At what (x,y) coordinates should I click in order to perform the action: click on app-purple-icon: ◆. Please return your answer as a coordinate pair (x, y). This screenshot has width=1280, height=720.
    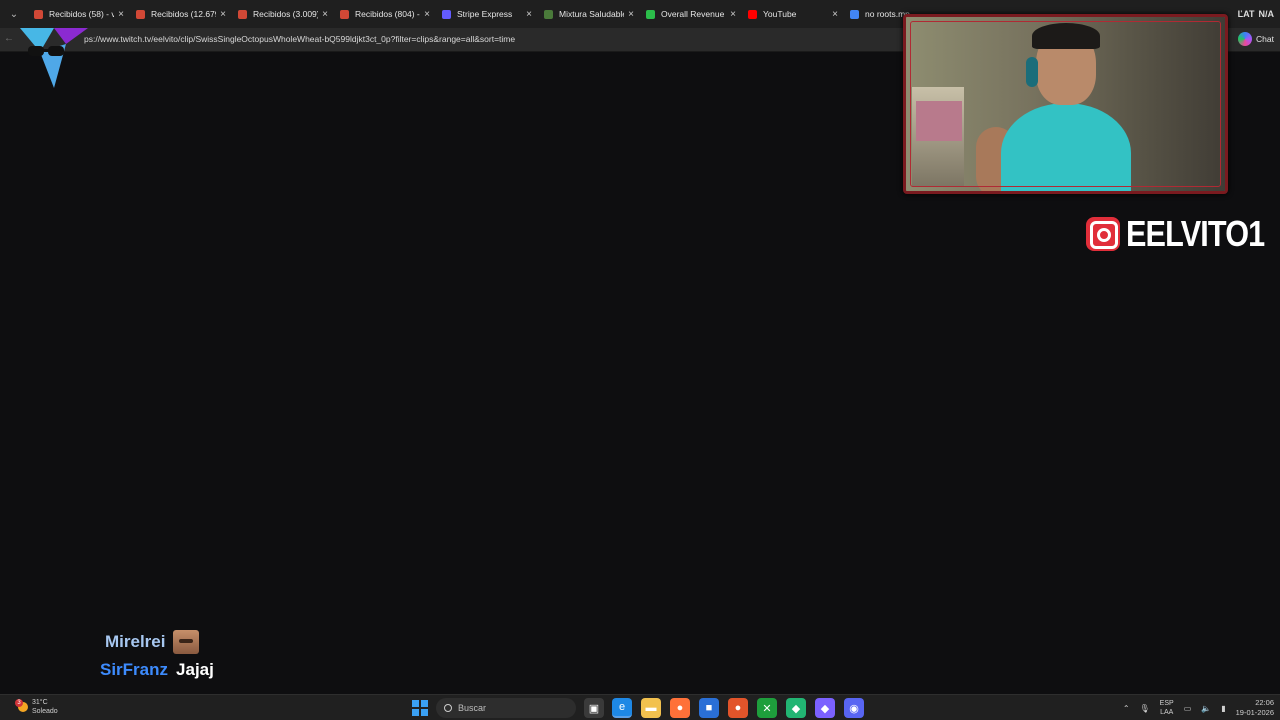
    Looking at the image, I should click on (825, 708).